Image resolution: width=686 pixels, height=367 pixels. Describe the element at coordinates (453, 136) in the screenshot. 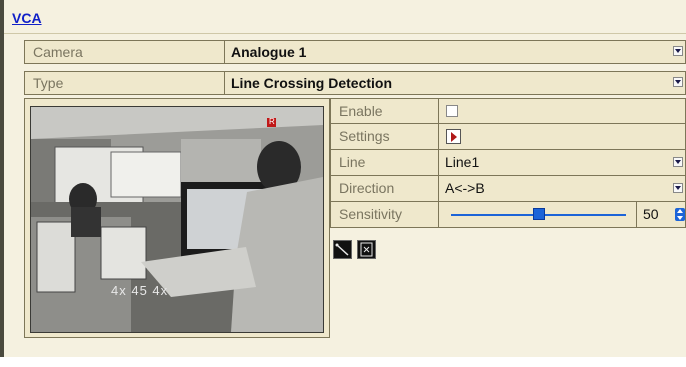

I see `settings-arrow-button` at that location.